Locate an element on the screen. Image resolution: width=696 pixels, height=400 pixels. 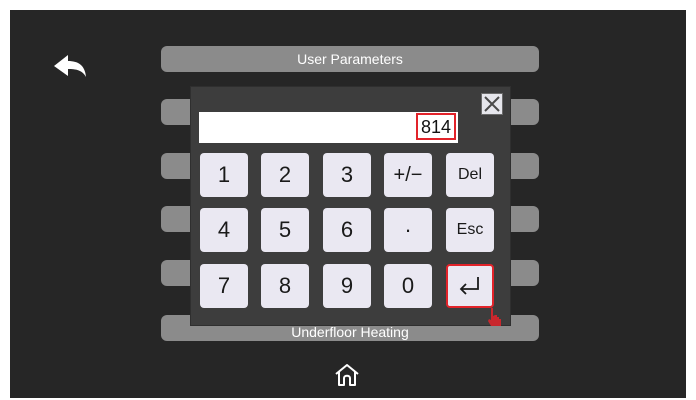
hand-pointer-icon is located at coordinates (494, 317).